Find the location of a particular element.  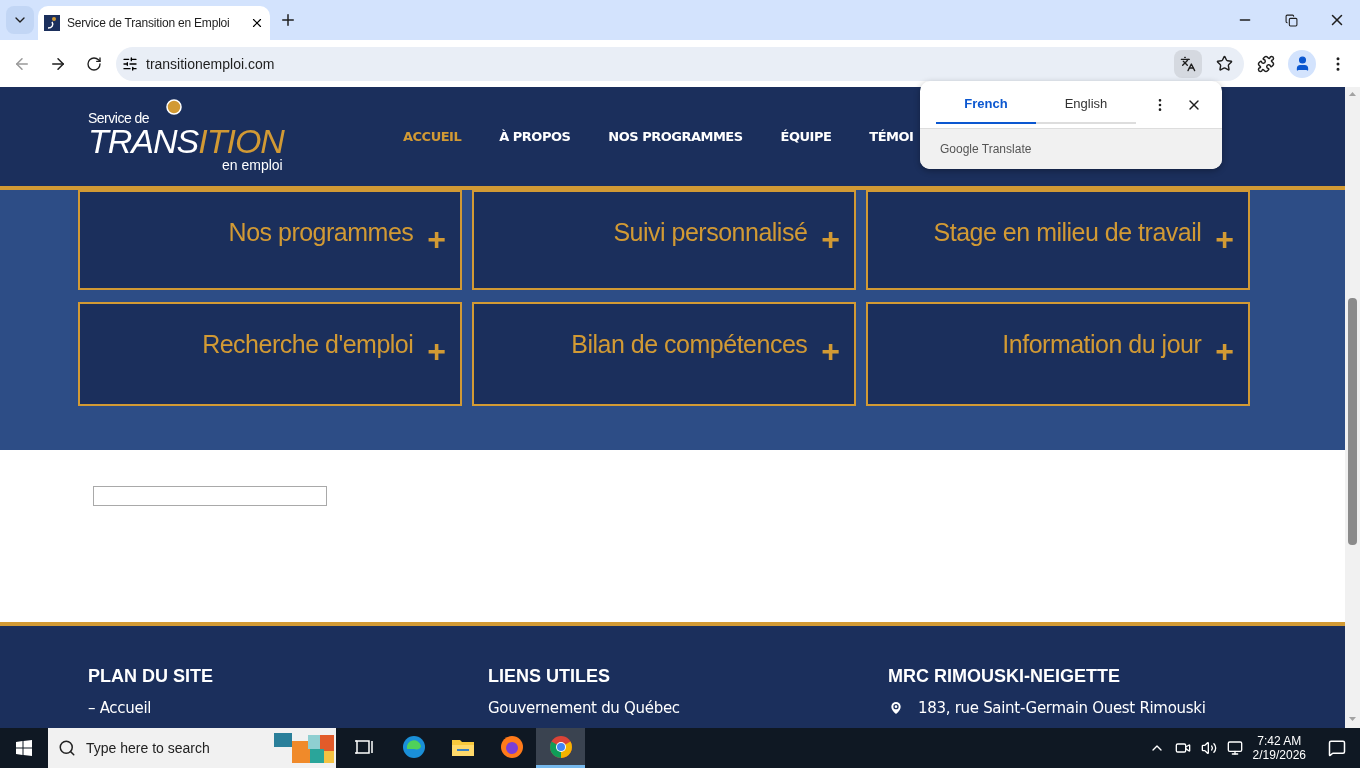

star-icon is located at coordinates (1224, 63).